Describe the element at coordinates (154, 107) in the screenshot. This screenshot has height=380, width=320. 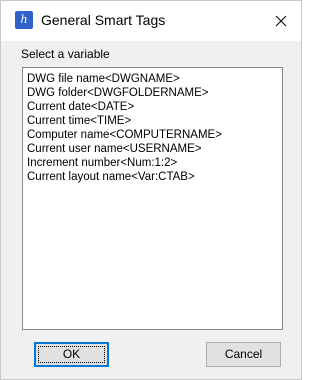
I see `list-item: Current date<DATE>` at that location.